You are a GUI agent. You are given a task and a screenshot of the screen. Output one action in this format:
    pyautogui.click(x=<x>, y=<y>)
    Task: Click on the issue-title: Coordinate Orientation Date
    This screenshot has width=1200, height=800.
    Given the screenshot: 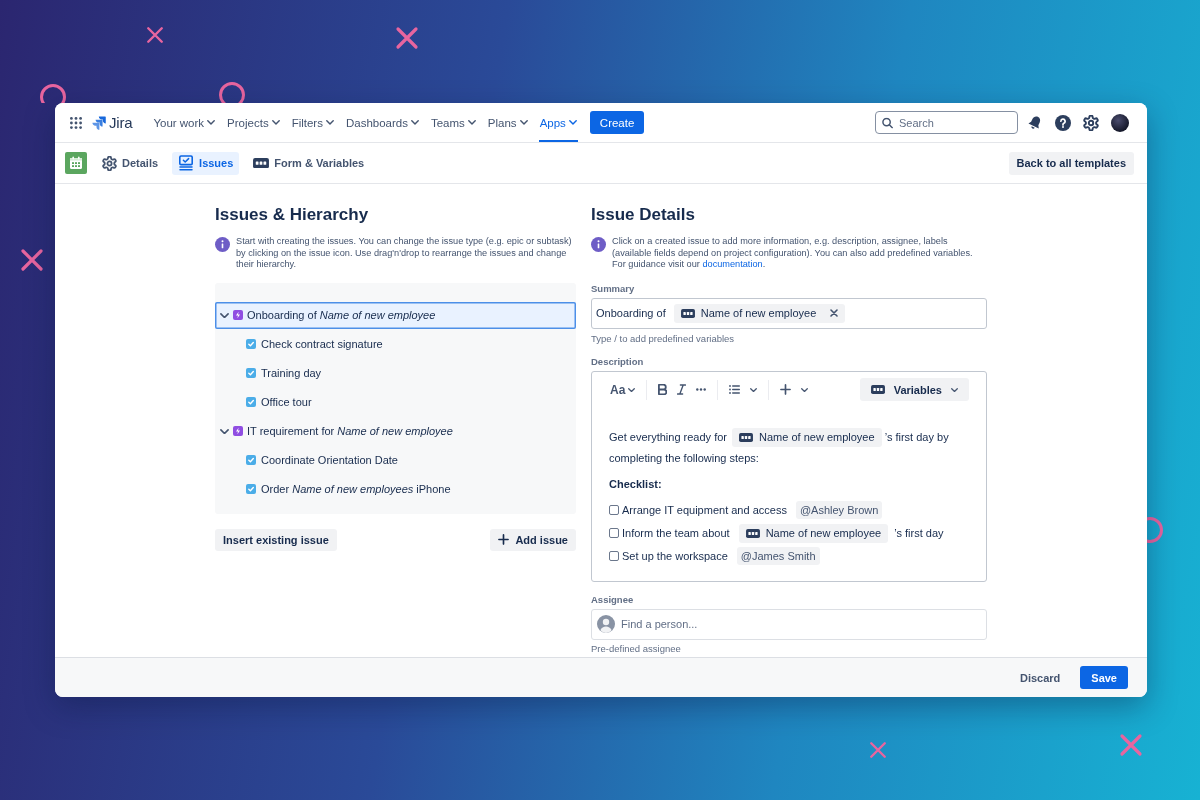 What is the action you would take?
    pyautogui.click(x=329, y=460)
    